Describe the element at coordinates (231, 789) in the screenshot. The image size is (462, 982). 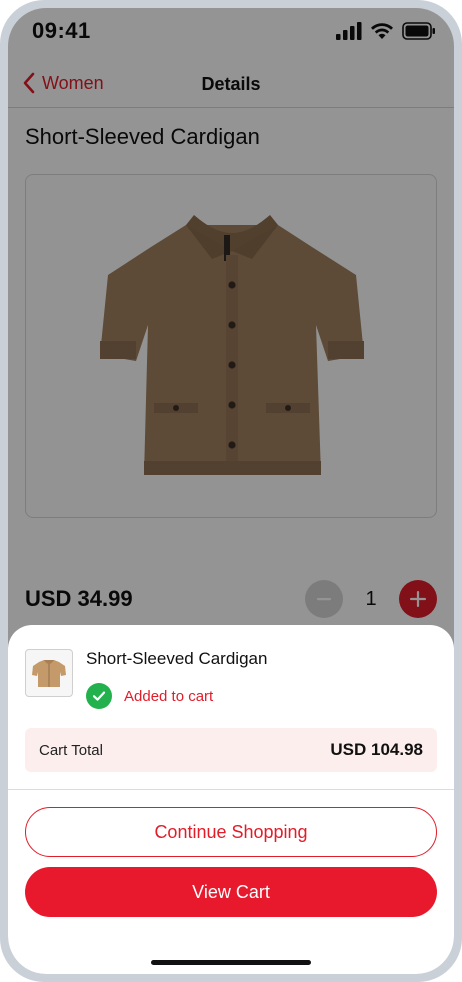
I see `divider` at that location.